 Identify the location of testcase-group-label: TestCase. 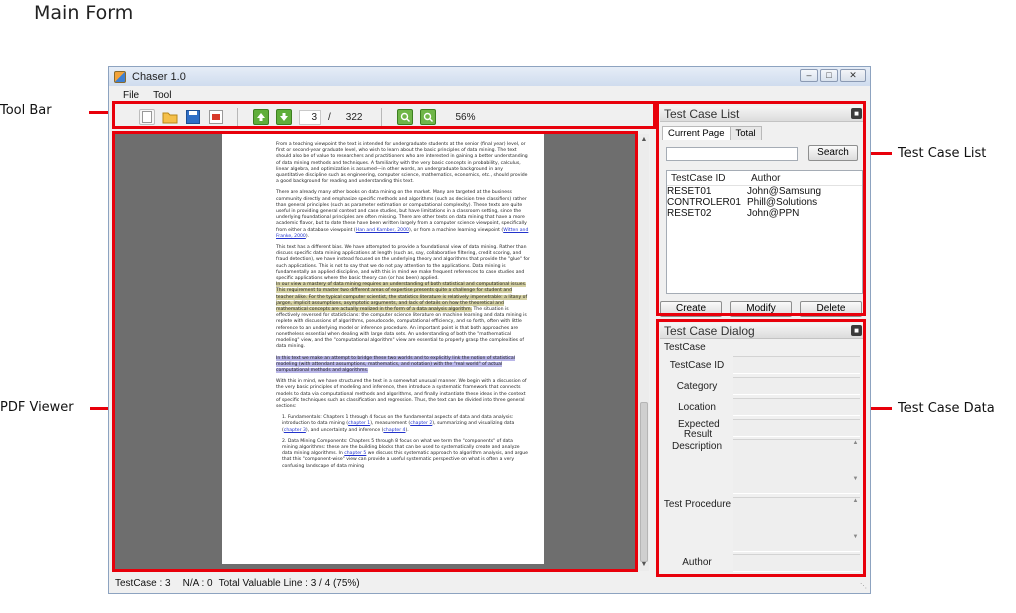
(685, 347).